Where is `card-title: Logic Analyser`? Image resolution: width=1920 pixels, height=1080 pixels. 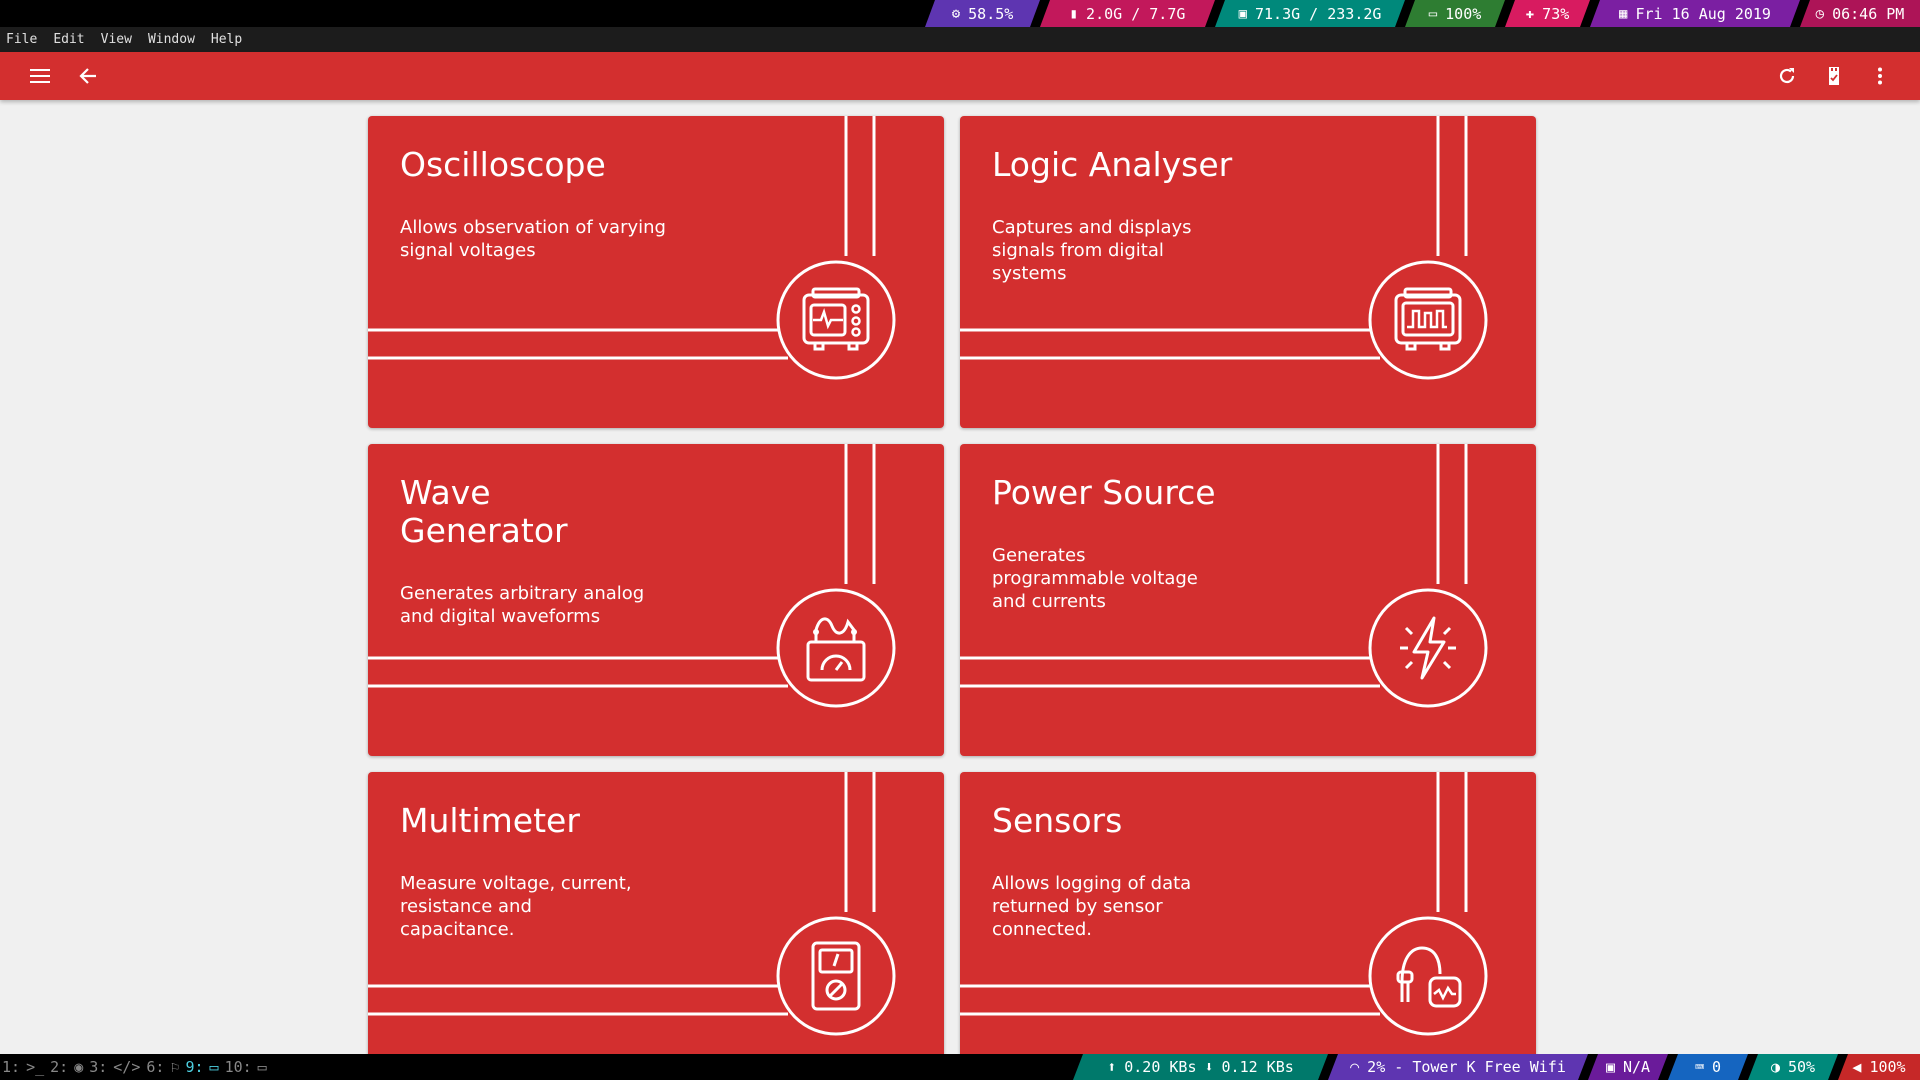 card-title: Logic Analyser is located at coordinates (1112, 164).